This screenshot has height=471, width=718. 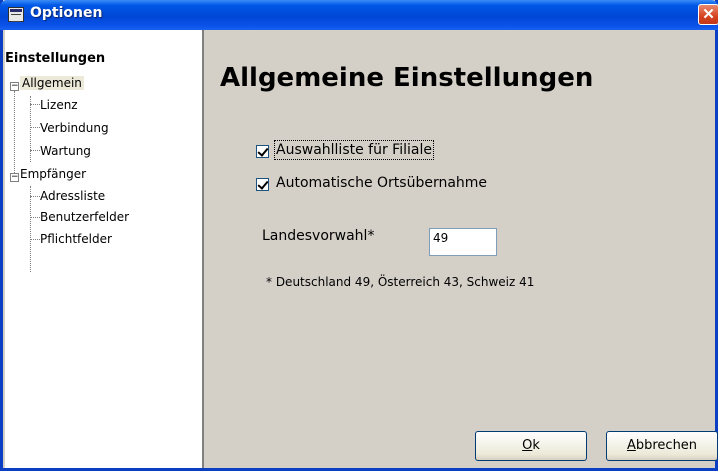 I want to click on window-title: Optionen, so click(x=66, y=13).